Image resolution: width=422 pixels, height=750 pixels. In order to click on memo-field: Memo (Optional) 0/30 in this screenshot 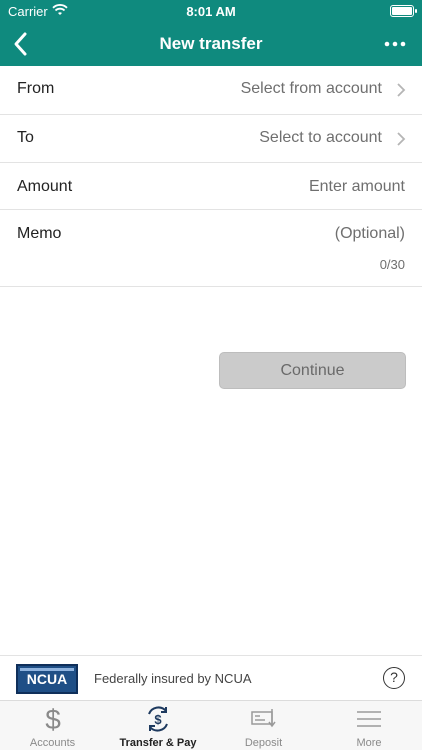, I will do `click(211, 248)`.